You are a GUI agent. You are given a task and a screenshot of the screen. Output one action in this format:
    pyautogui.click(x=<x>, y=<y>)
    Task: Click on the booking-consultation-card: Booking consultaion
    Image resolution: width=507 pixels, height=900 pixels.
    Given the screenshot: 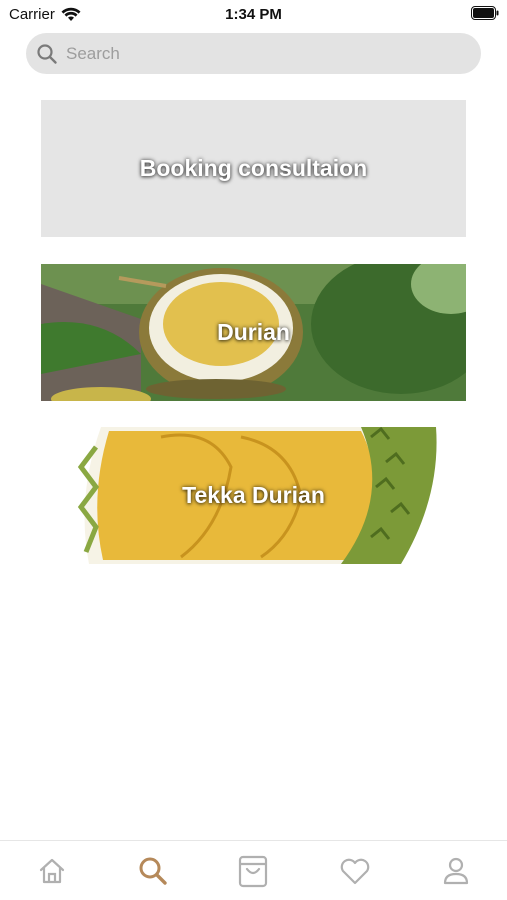 What is the action you would take?
    pyautogui.click(x=253, y=168)
    